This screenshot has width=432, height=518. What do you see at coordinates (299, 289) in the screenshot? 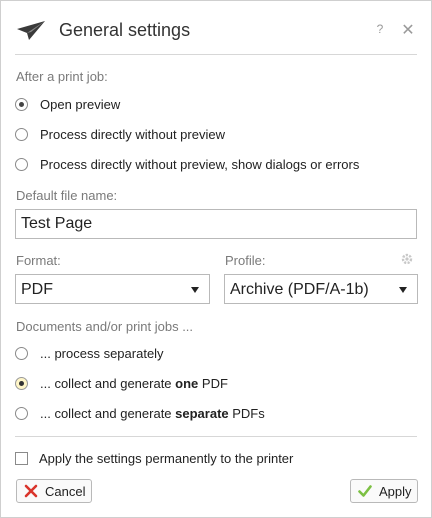
I see `profile-select-value: Archive (PDF/A-1b)` at bounding box center [299, 289].